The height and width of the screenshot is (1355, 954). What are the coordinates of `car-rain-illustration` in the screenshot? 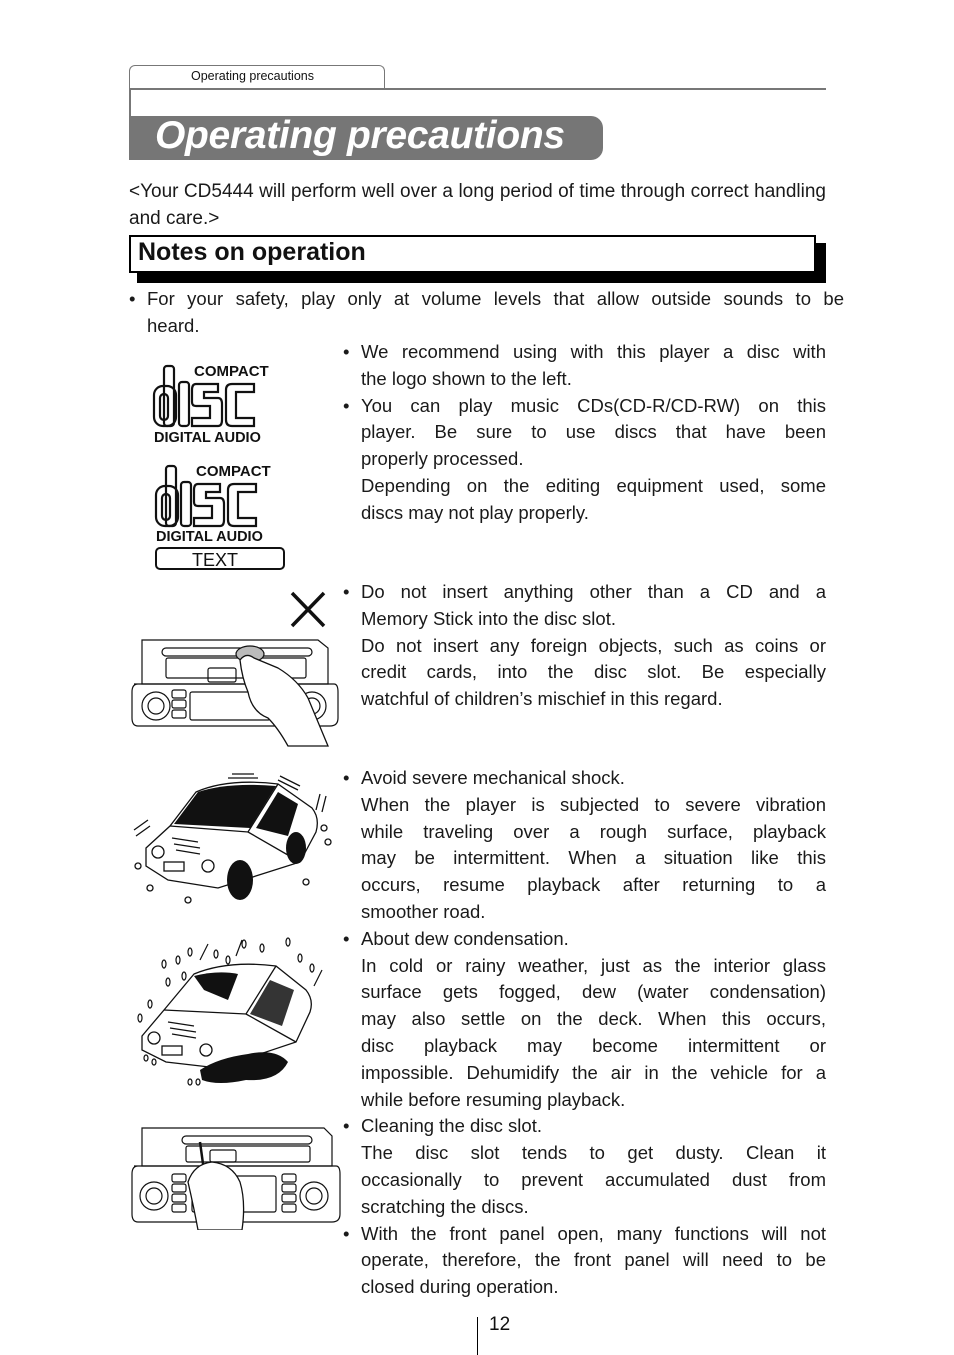 It's located at (230, 1011).